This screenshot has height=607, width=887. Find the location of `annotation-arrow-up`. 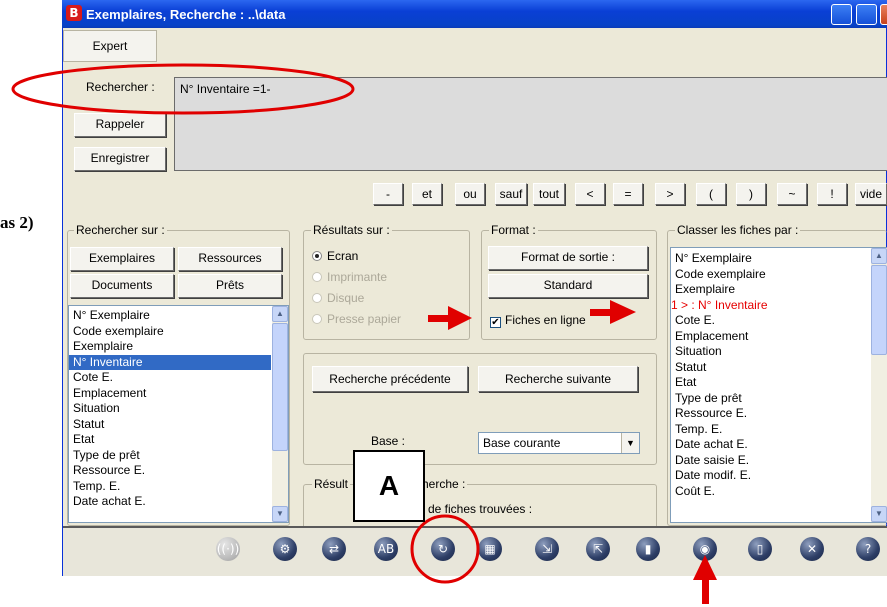

annotation-arrow-up is located at coordinates (705, 579).